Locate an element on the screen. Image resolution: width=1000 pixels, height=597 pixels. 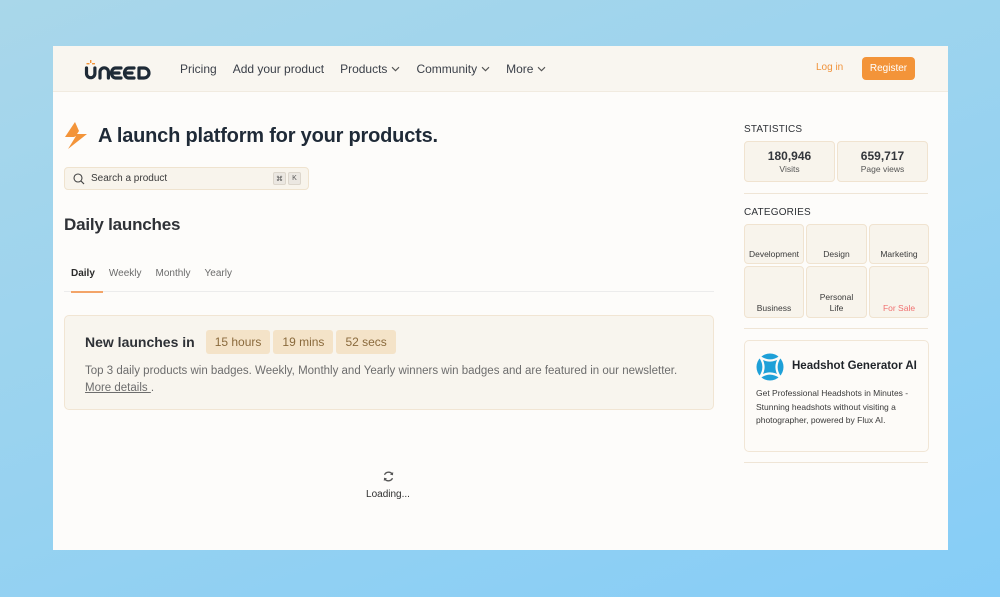
nav-more-label: More is located at coordinates (520, 69).